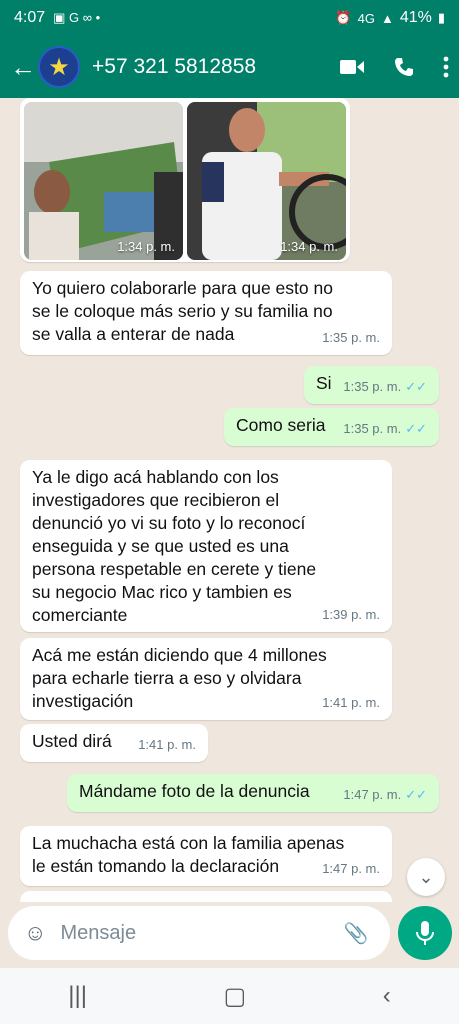  What do you see at coordinates (179, 655) in the screenshot?
I see `message-line: Acá me están diciendo que 4 millones` at bounding box center [179, 655].